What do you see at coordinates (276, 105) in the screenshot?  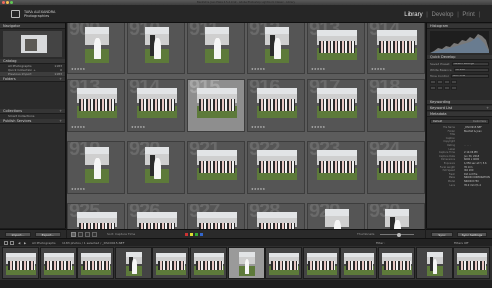 I see `grid-cell: 916★★★★★` at bounding box center [276, 105].